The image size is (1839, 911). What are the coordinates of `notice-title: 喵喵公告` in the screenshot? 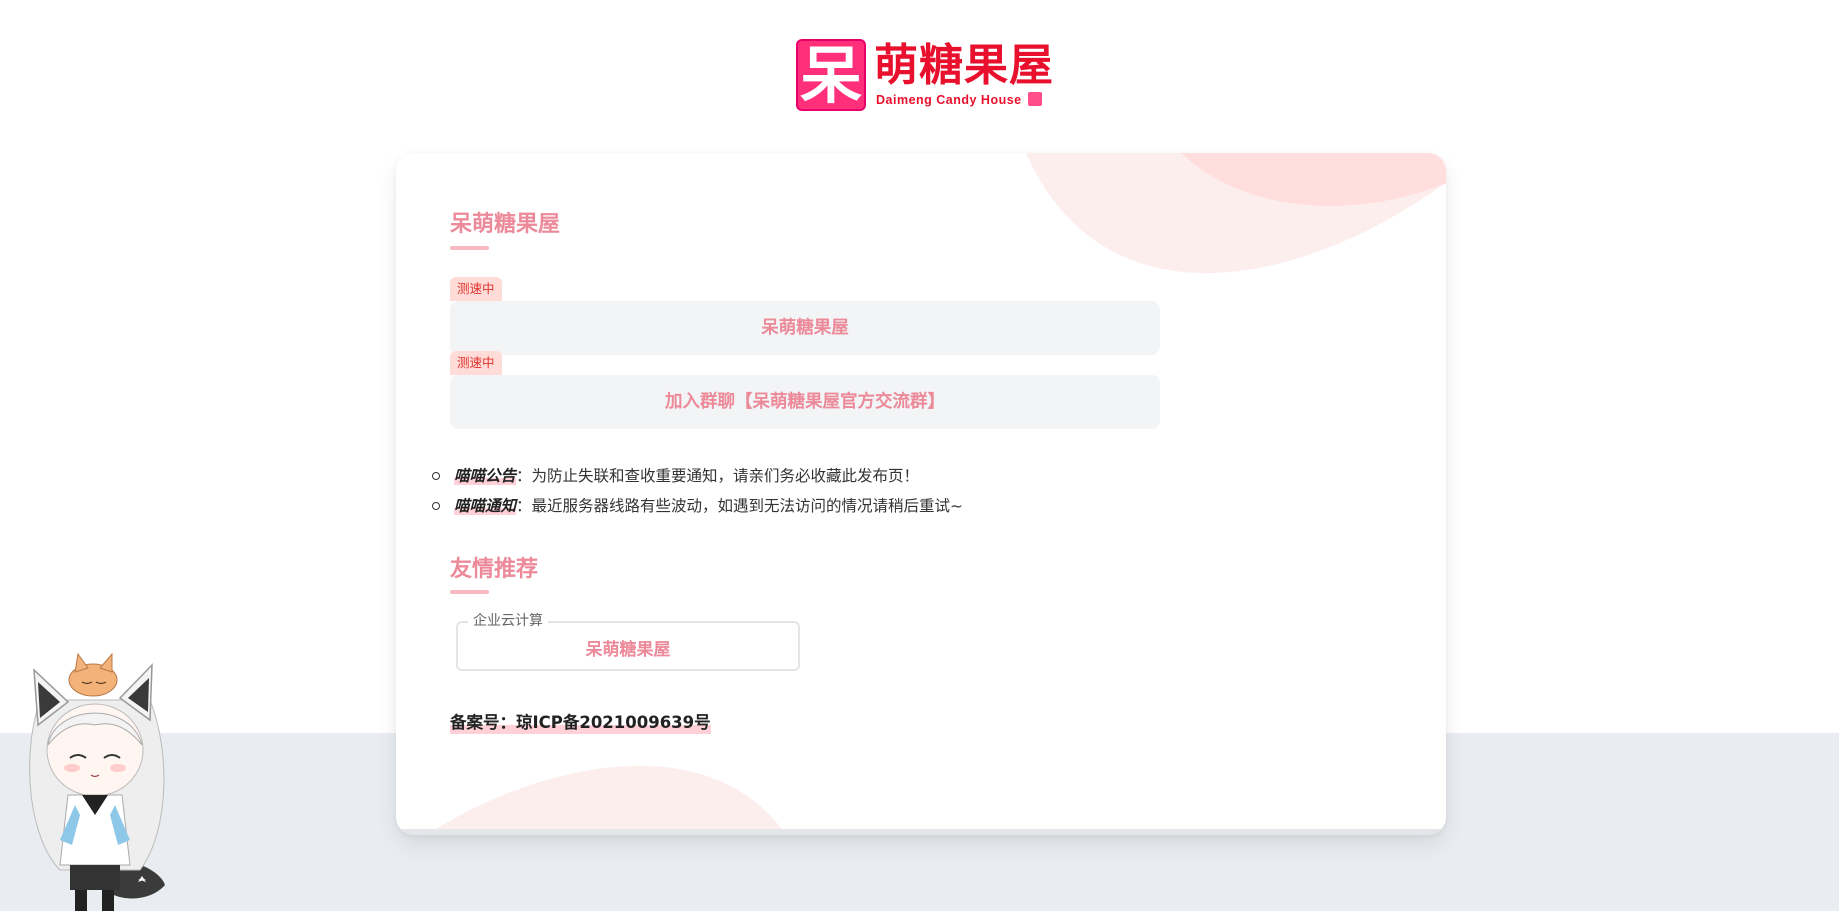 It's located at (485, 476).